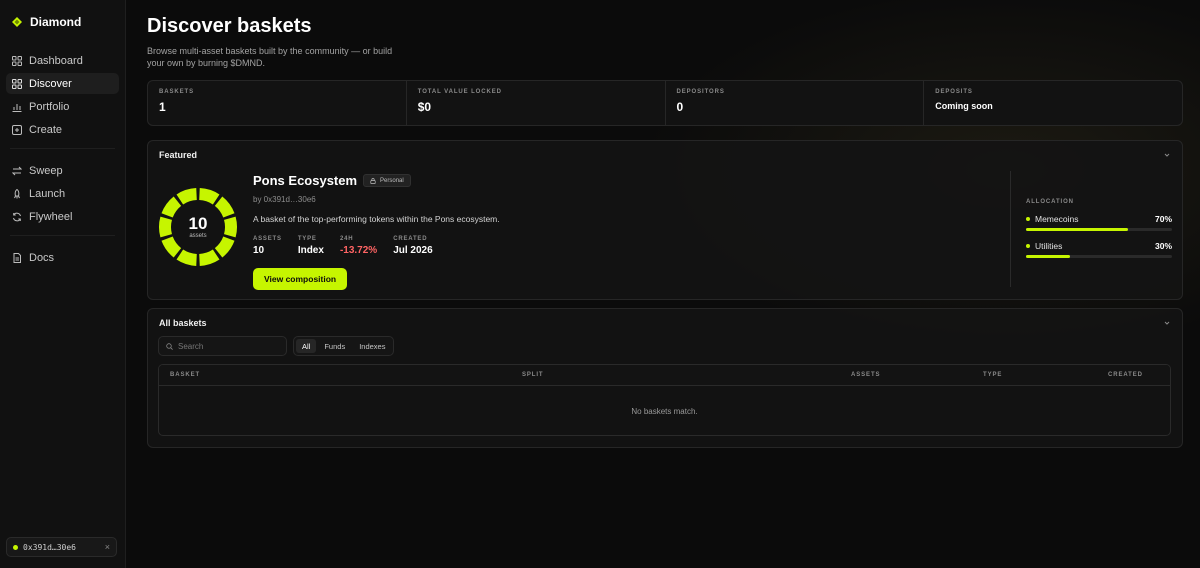 This screenshot has width=1200, height=568. What do you see at coordinates (665, 154) in the screenshot?
I see `featured-header: Featured` at bounding box center [665, 154].